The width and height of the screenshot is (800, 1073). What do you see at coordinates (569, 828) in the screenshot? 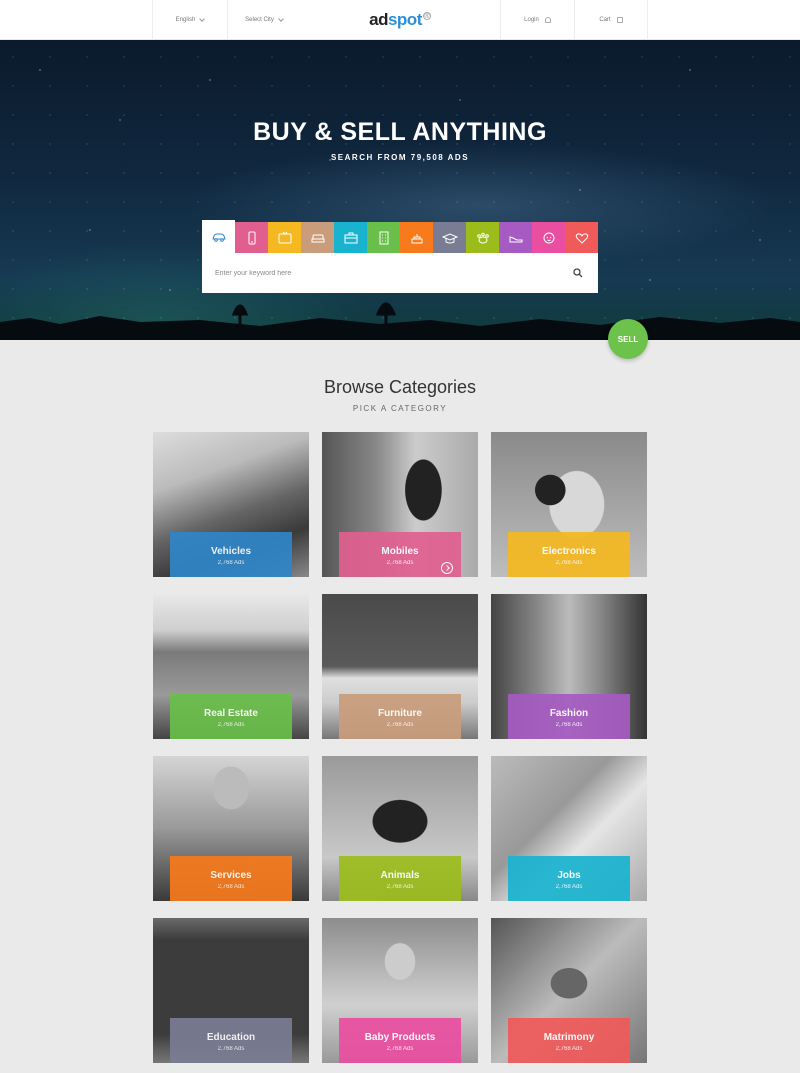
I see `category-card-jobs: Jobs 2,768 Ads` at bounding box center [569, 828].